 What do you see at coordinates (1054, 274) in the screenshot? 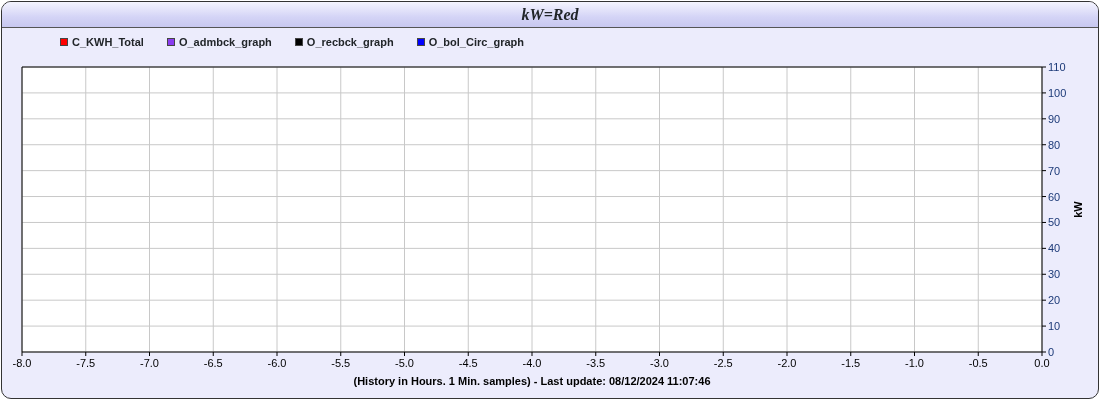
I see `tick-label: 30` at bounding box center [1054, 274].